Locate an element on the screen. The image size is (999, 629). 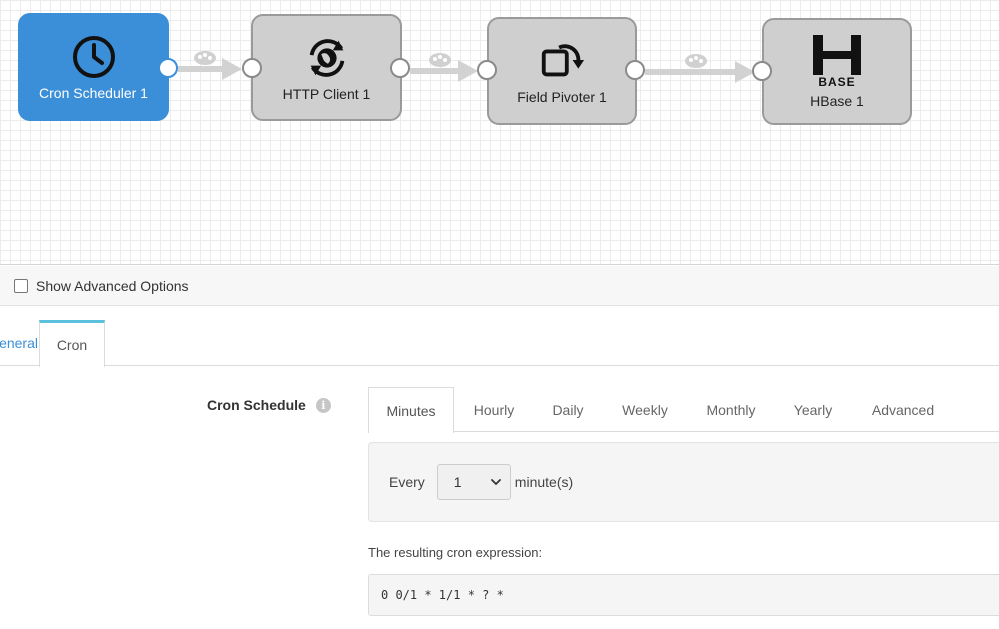
config-tabs: General Cron is located at coordinates (499, 343).